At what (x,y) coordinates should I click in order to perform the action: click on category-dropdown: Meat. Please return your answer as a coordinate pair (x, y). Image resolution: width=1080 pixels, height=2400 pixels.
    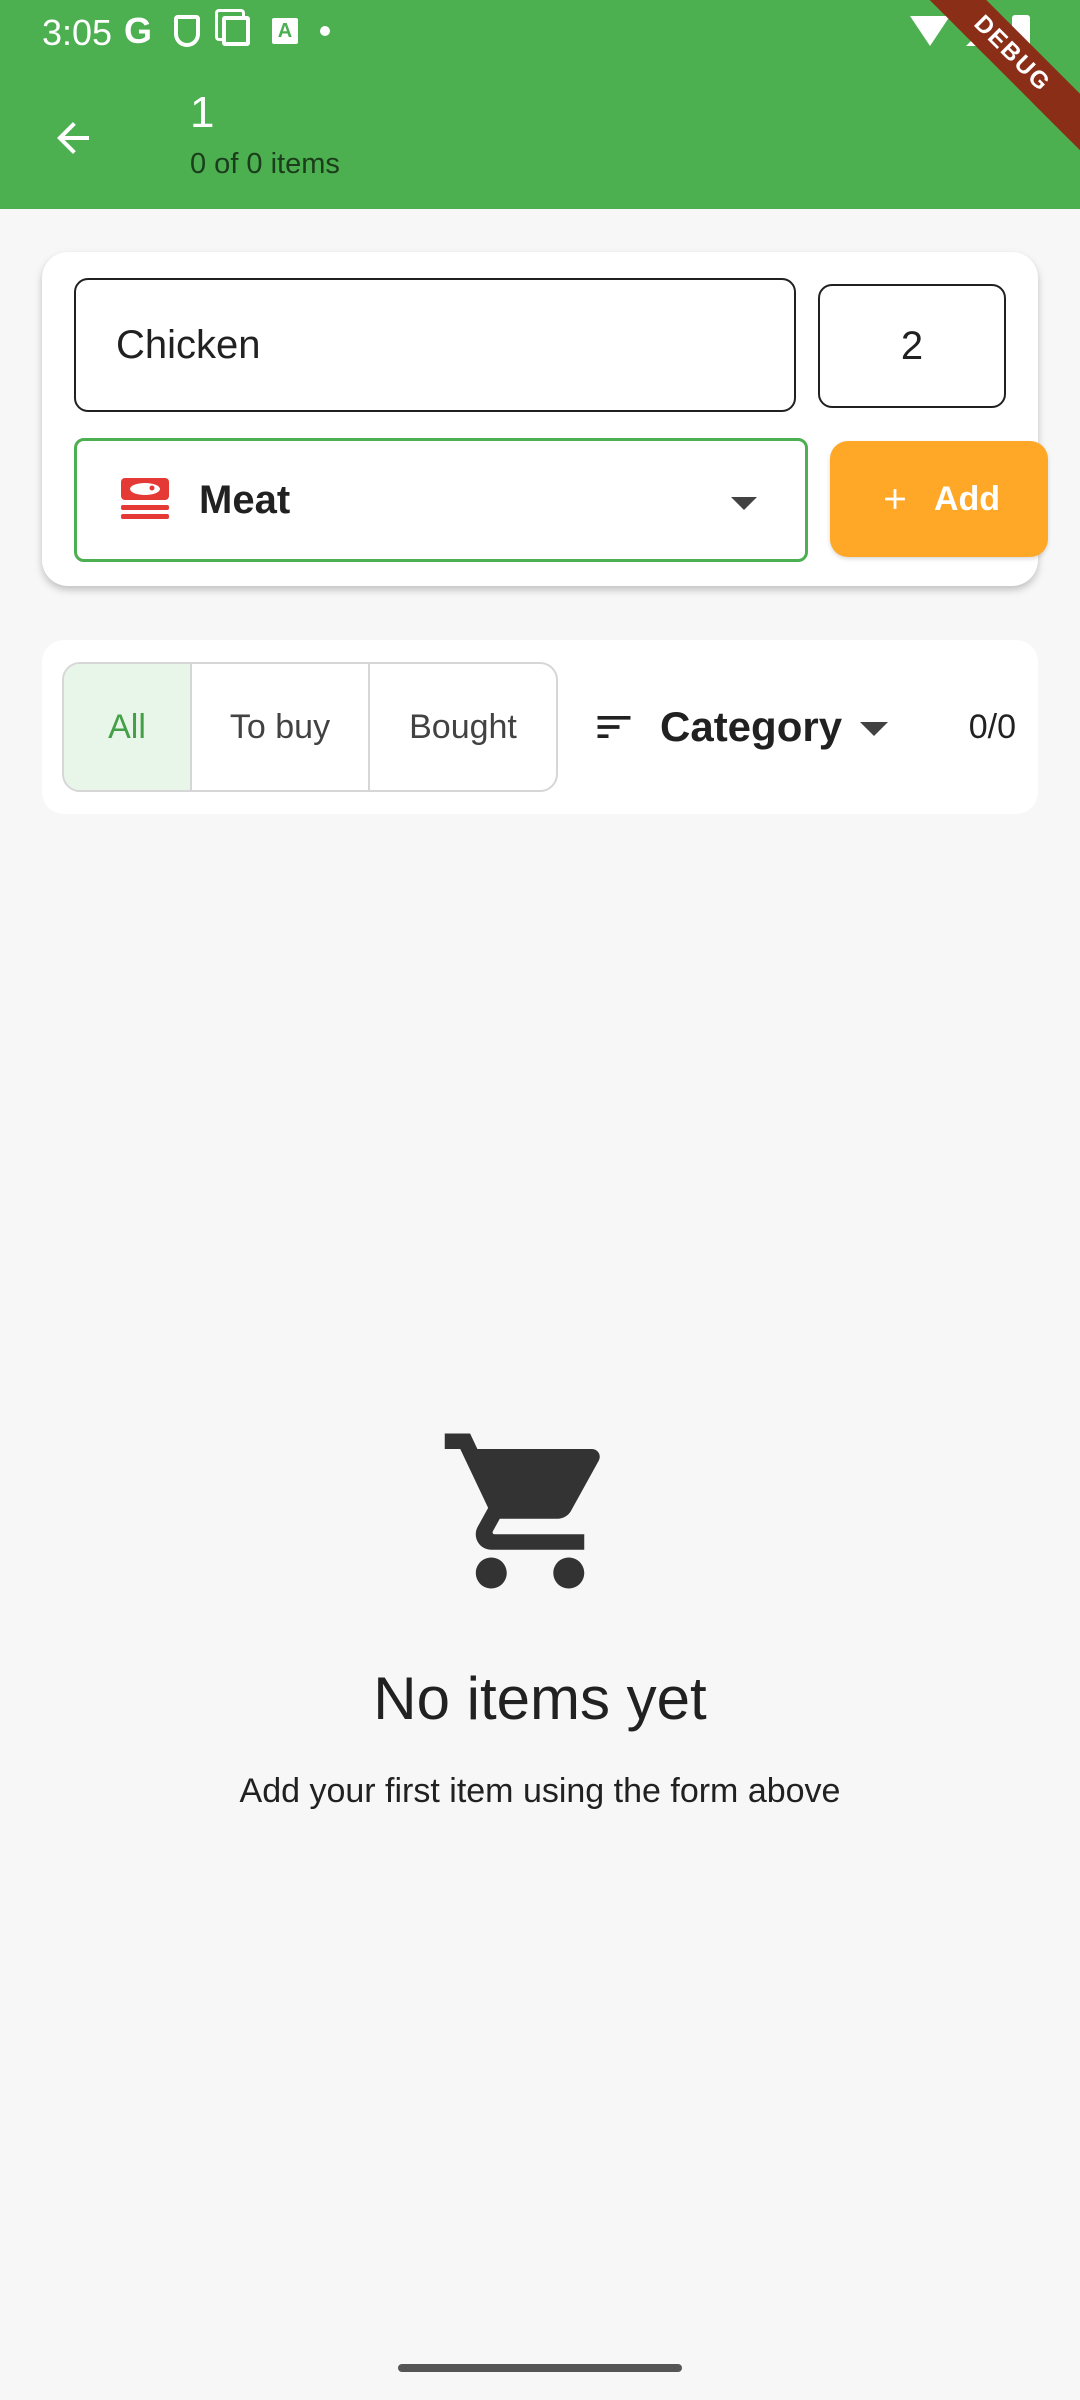
    Looking at the image, I should click on (441, 500).